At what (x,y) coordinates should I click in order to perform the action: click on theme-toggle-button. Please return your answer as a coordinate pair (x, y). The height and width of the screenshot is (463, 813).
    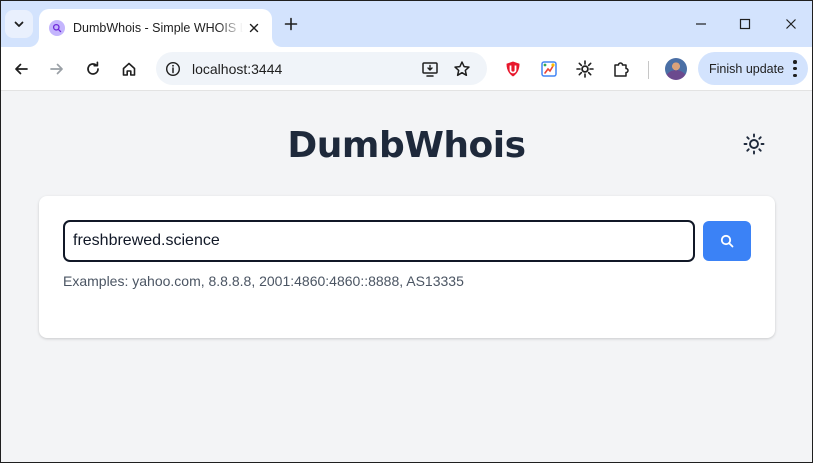
    Looking at the image, I should click on (754, 144).